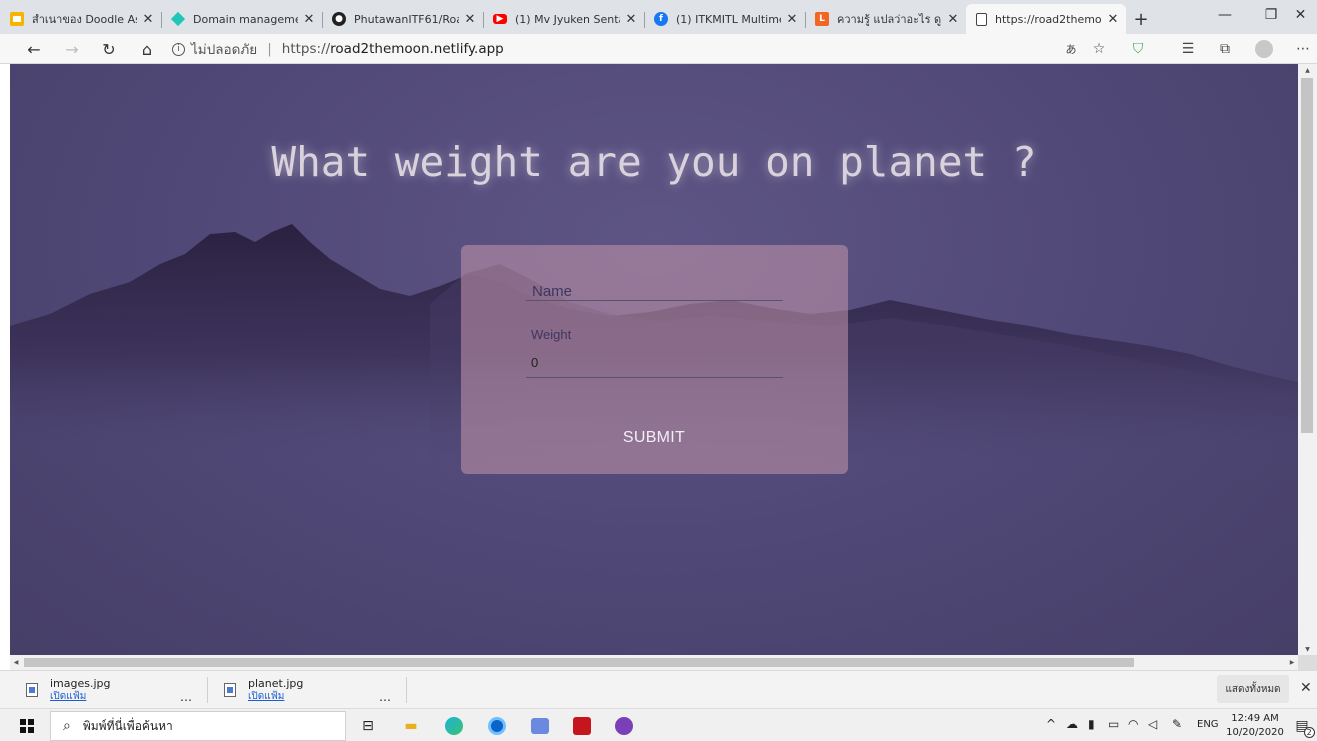 The height and width of the screenshot is (741, 1317). What do you see at coordinates (1264, 49) in the screenshot?
I see `profile-avatar-icon` at bounding box center [1264, 49].